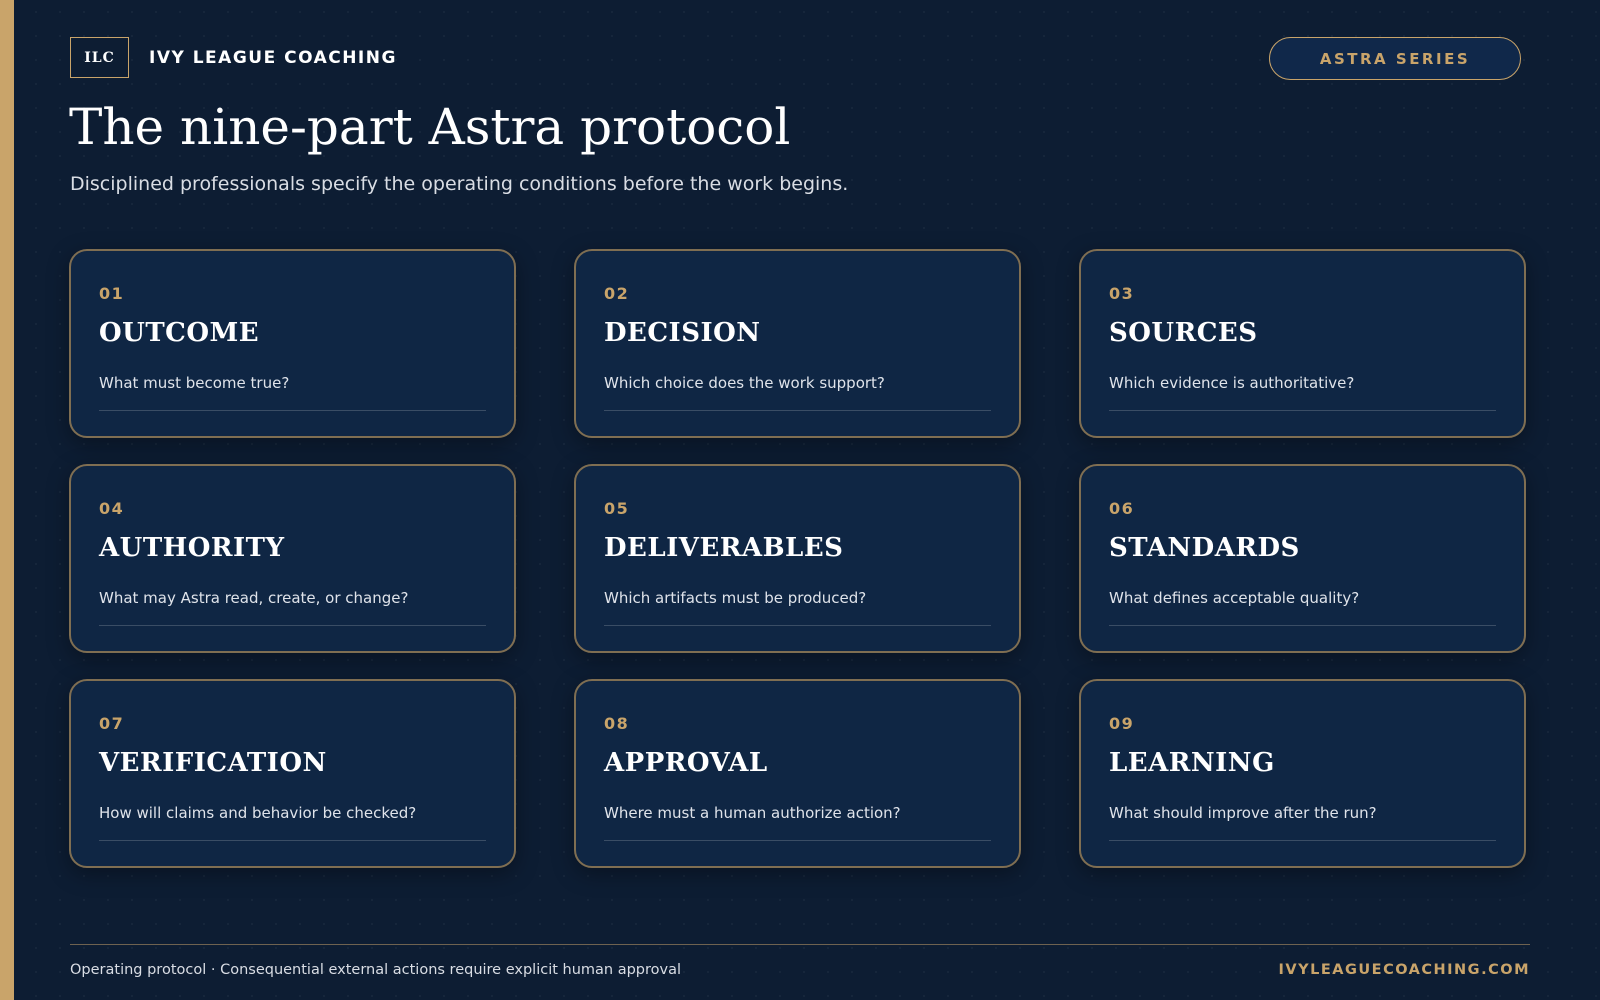 The width and height of the screenshot is (1600, 1000). What do you see at coordinates (292, 343) in the screenshot?
I see `protocol-card-outcome: 01 OUTCOME What must become true?` at bounding box center [292, 343].